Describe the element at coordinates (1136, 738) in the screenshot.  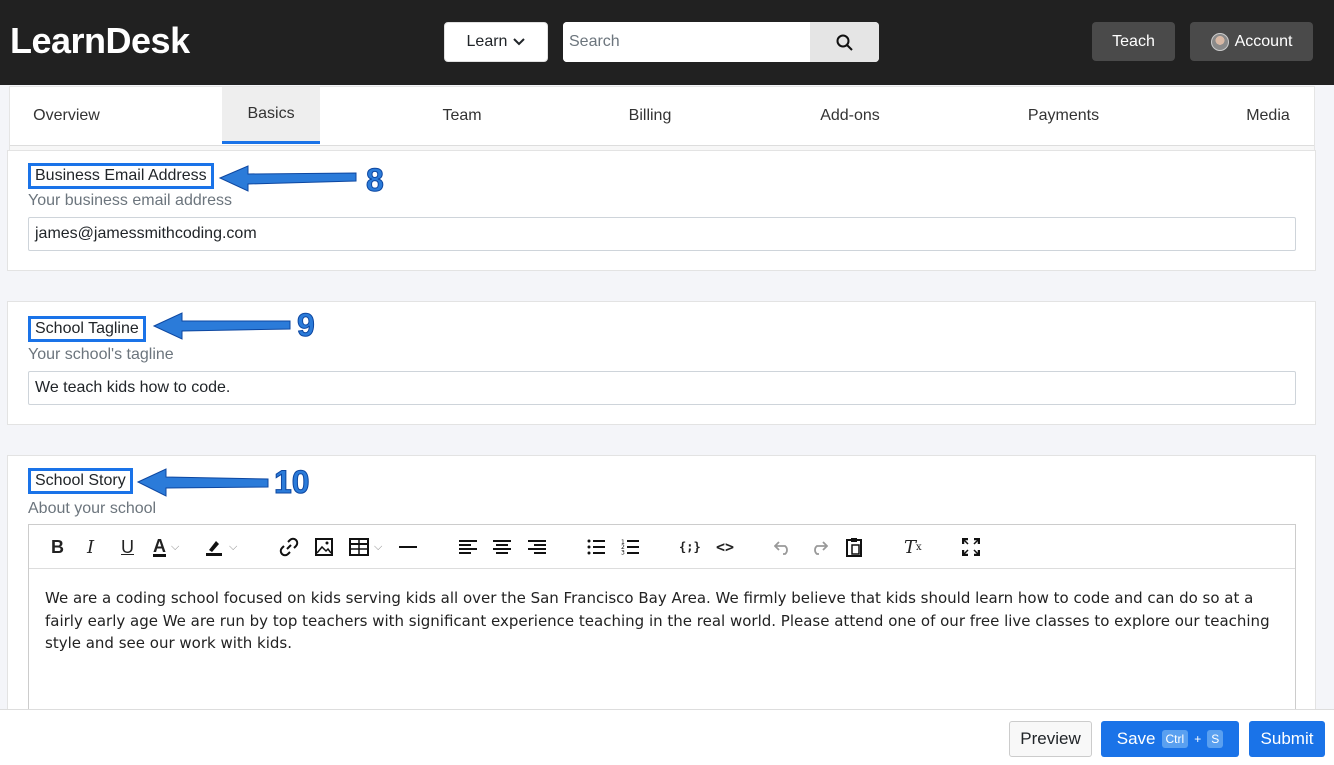
I see `save-label: Save` at that location.